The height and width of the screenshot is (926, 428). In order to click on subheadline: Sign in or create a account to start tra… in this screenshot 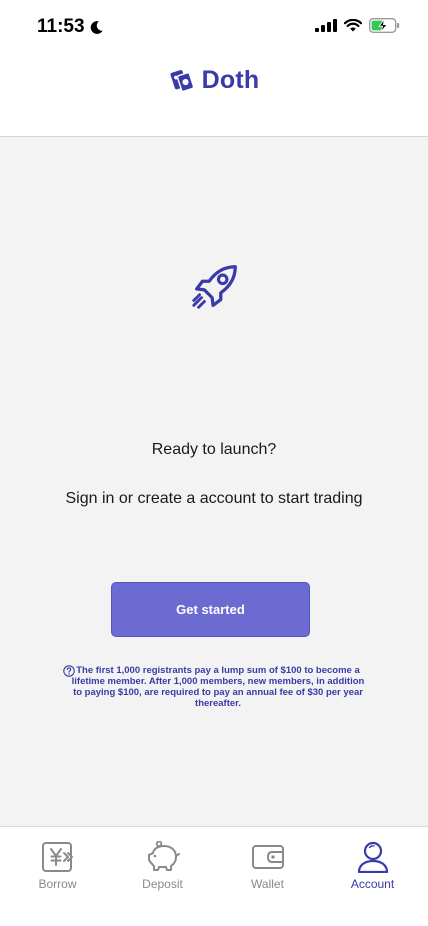, I will do `click(214, 498)`.